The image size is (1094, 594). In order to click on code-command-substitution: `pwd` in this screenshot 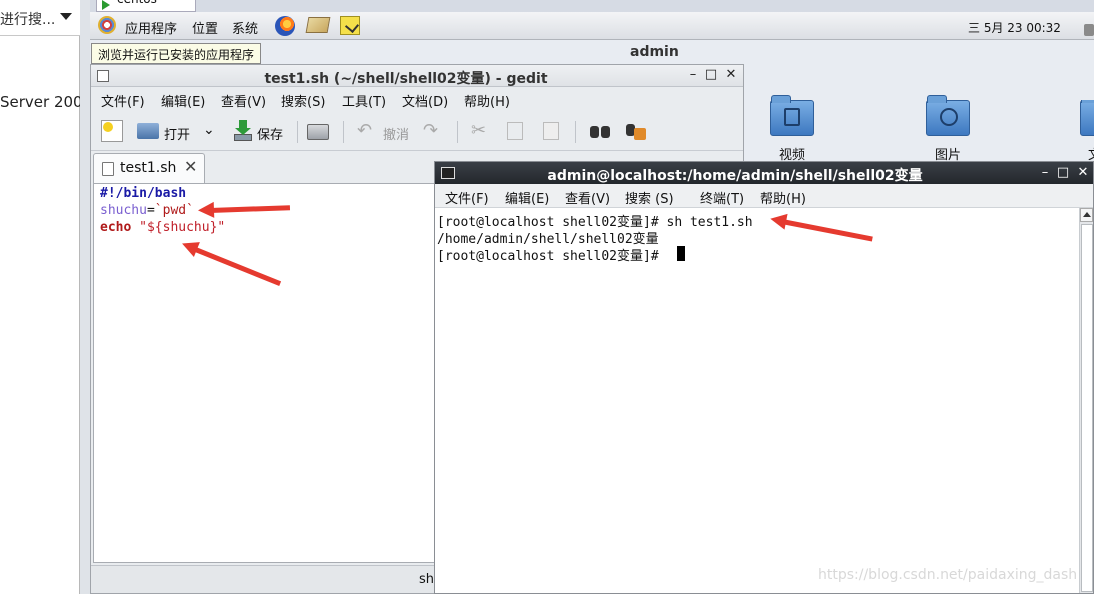, I will do `click(174, 210)`.